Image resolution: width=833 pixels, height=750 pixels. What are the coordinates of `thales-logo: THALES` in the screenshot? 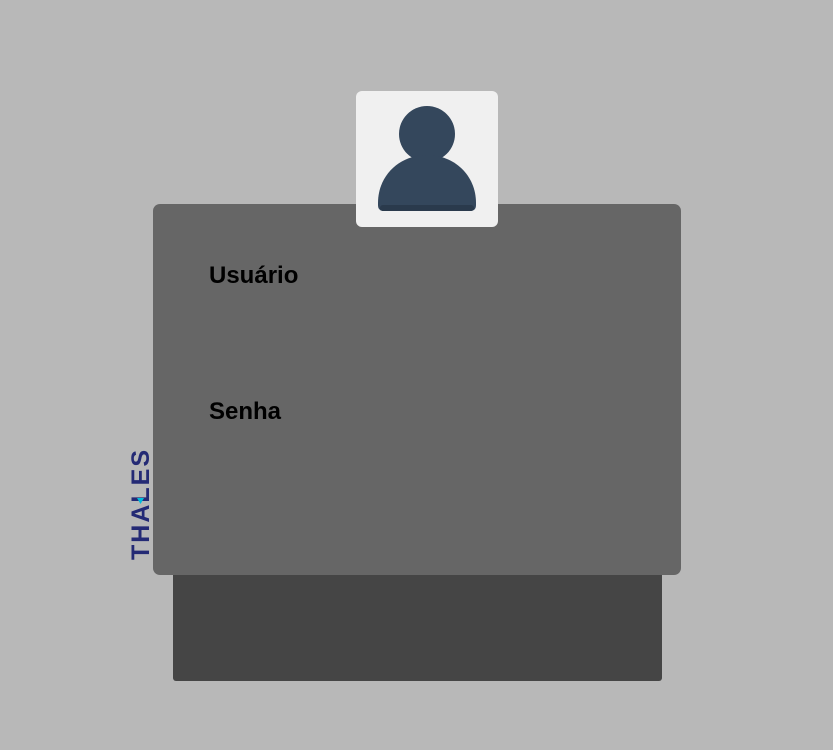 It's located at (141, 490).